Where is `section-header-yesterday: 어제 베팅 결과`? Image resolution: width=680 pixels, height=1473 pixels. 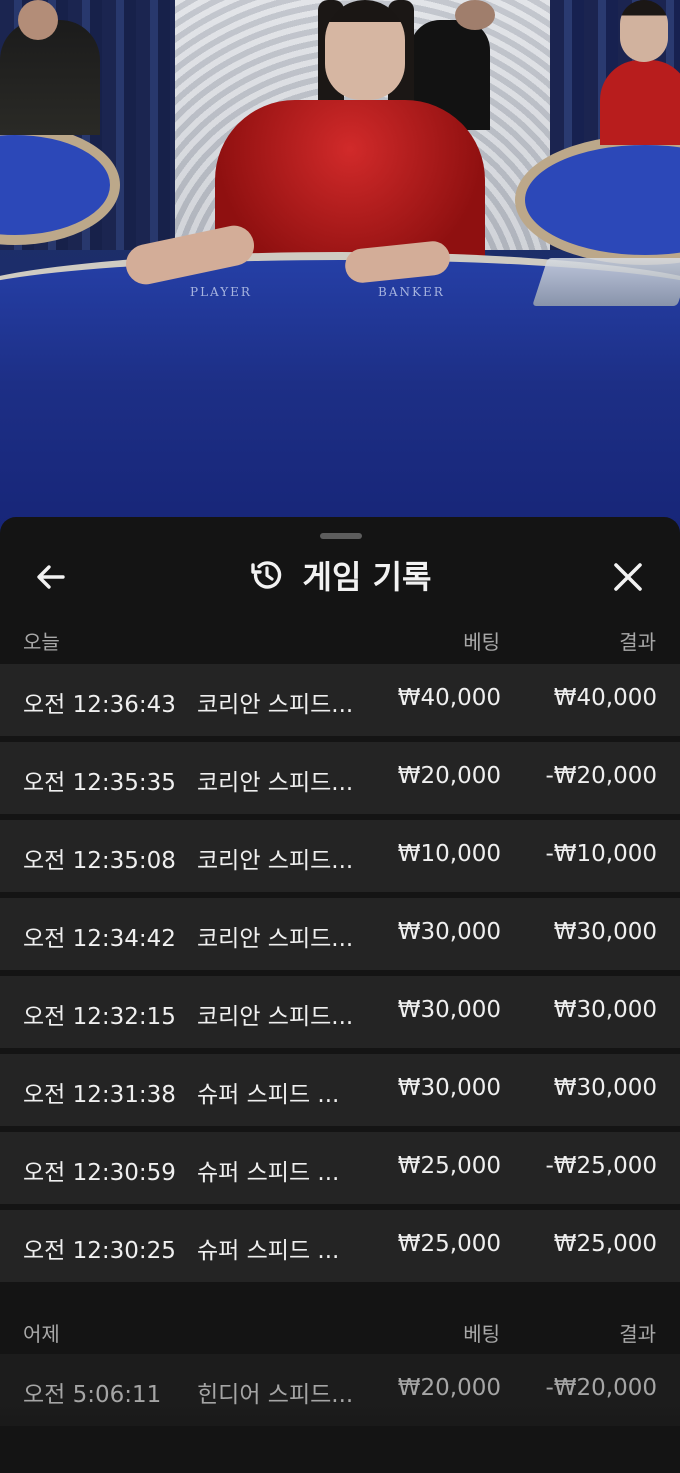
section-header-yesterday: 어제 베팅 결과 is located at coordinates (340, 1330).